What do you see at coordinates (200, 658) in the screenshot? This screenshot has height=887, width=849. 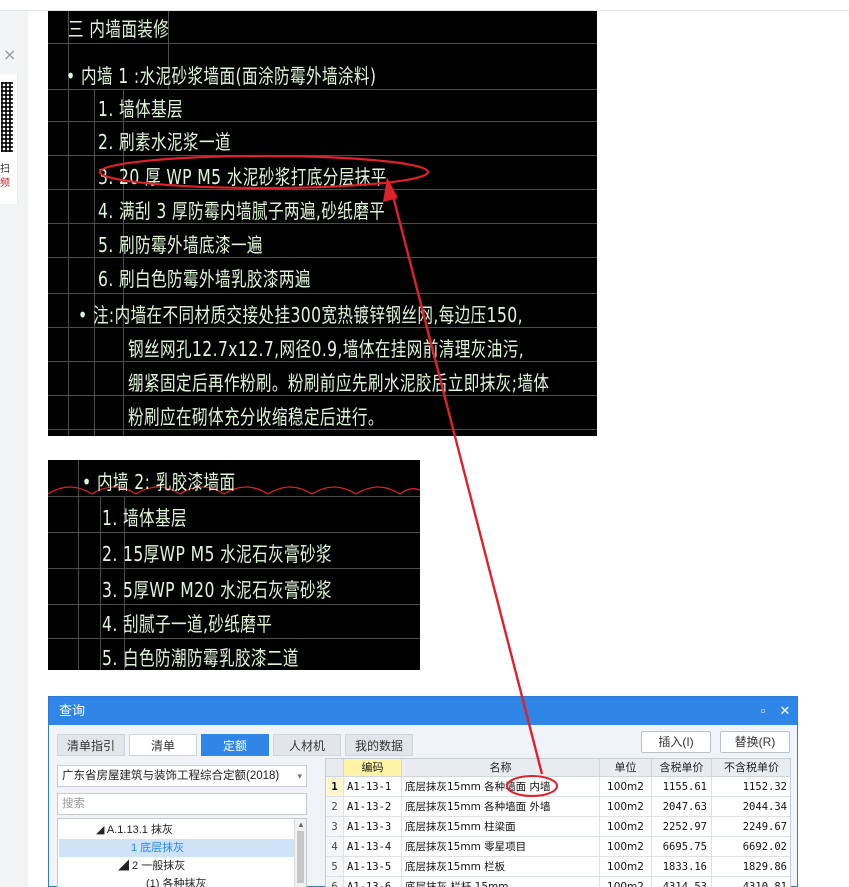 I see `cad-wall-2-step-5: 5. 白色防潮防霉乳胶漆二道` at bounding box center [200, 658].